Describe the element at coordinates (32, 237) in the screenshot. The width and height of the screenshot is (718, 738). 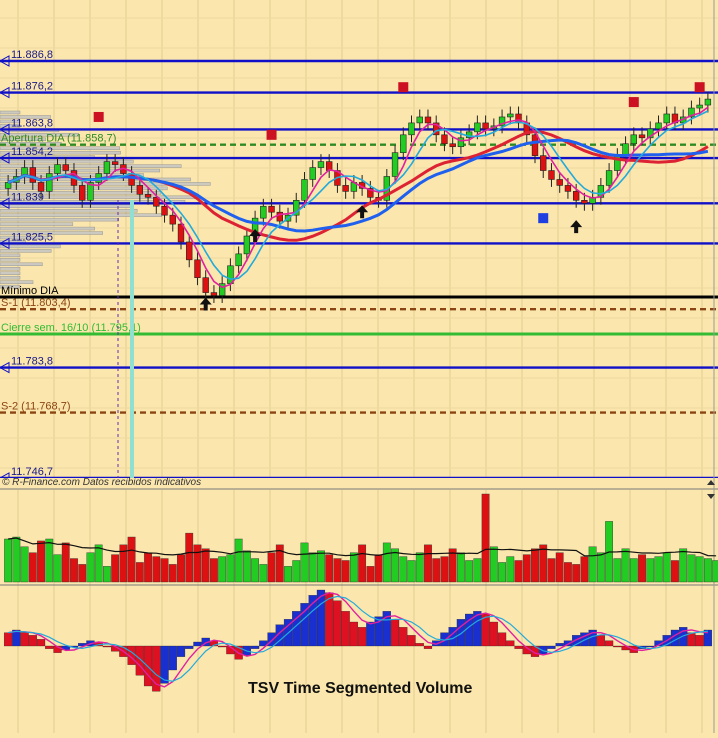
I see `price-level-label: 11.825,5` at that location.